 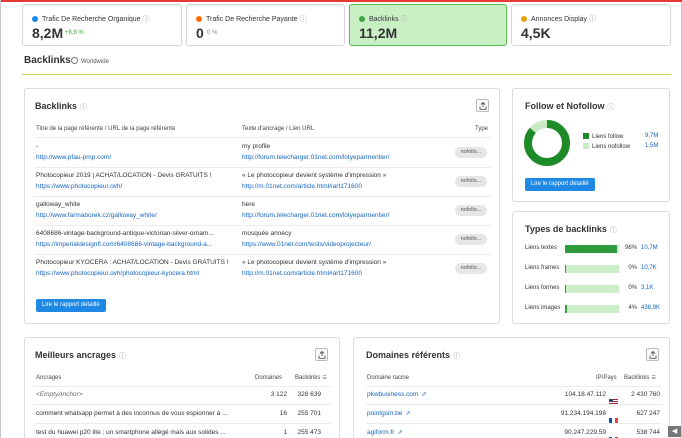 I want to click on anchor-backlinks: 255 701, so click(x=309, y=413).